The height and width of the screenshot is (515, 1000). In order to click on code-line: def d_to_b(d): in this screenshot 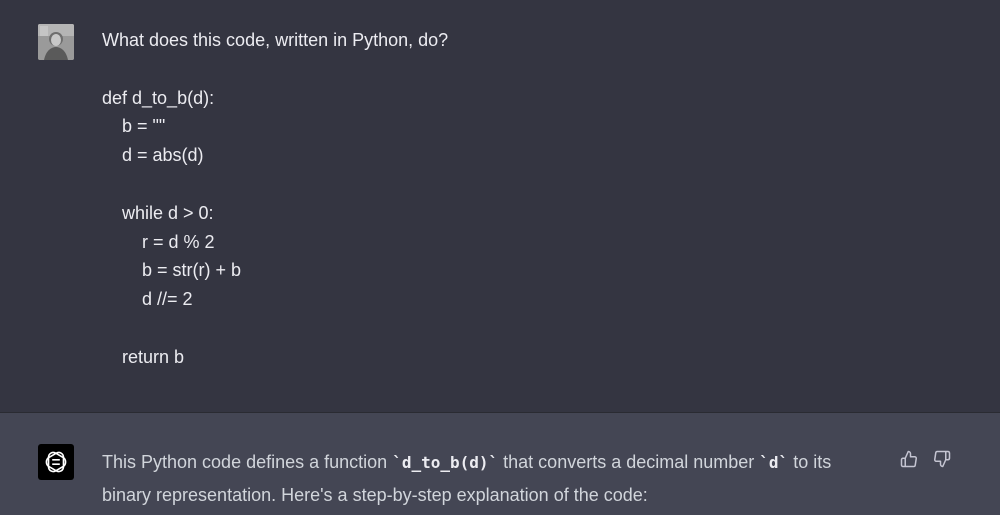, I will do `click(158, 97)`.